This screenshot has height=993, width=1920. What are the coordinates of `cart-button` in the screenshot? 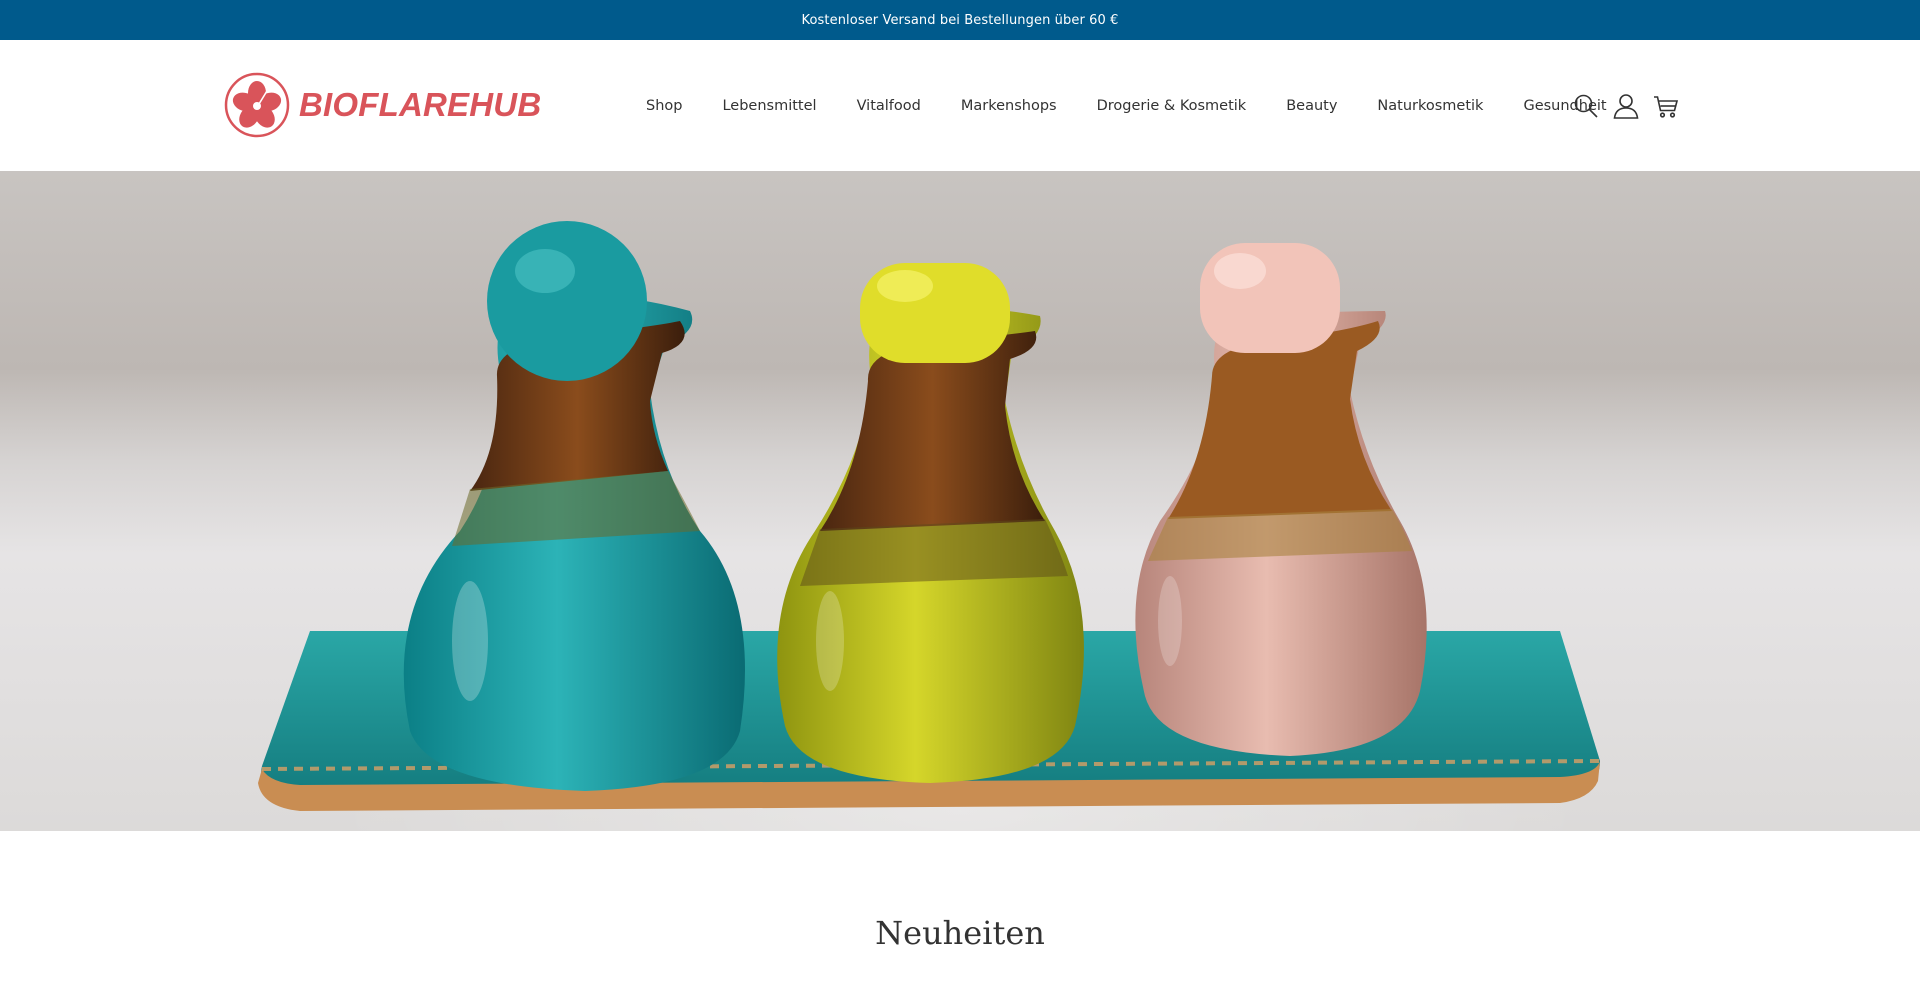 It's located at (1665, 105).